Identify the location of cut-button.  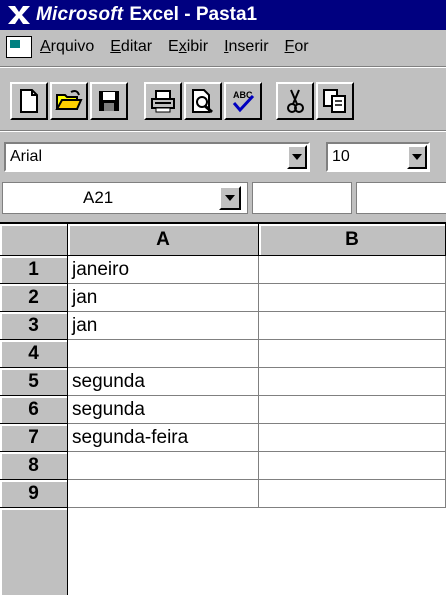
(295, 101).